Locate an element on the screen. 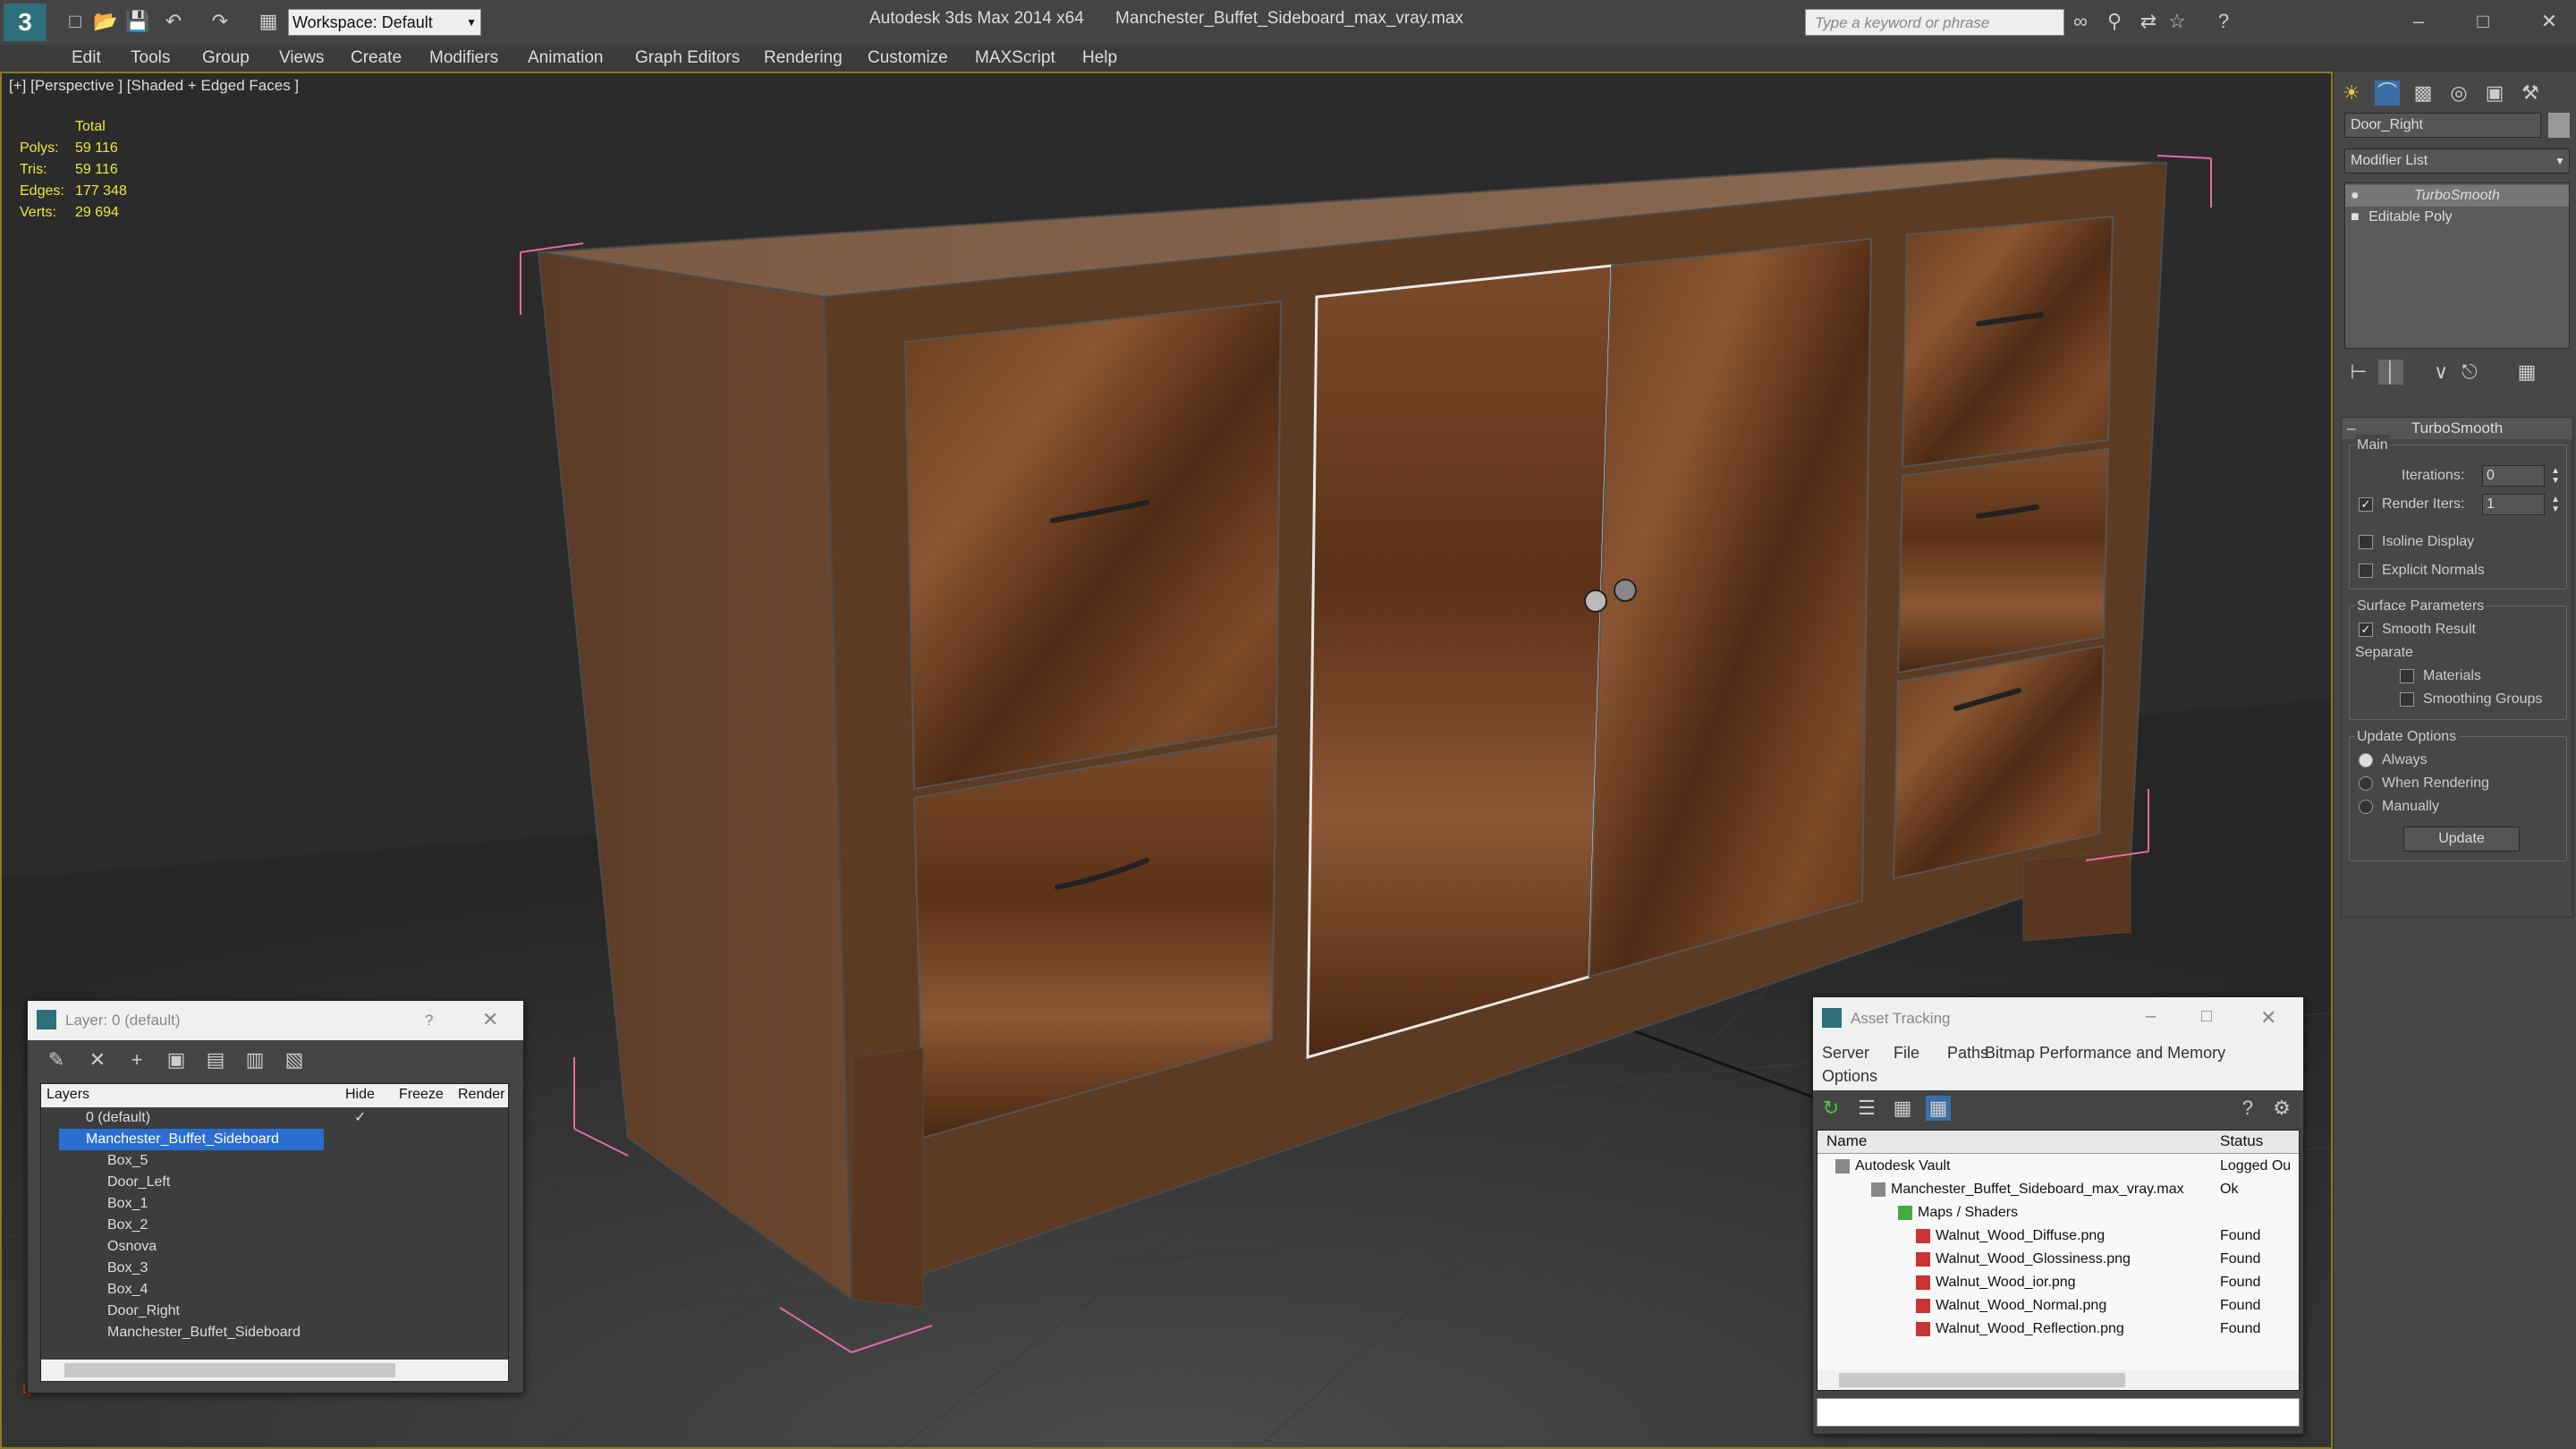 This screenshot has height=1449, width=2576. motion-tab-icon: ◎ is located at coordinates (2458, 93).